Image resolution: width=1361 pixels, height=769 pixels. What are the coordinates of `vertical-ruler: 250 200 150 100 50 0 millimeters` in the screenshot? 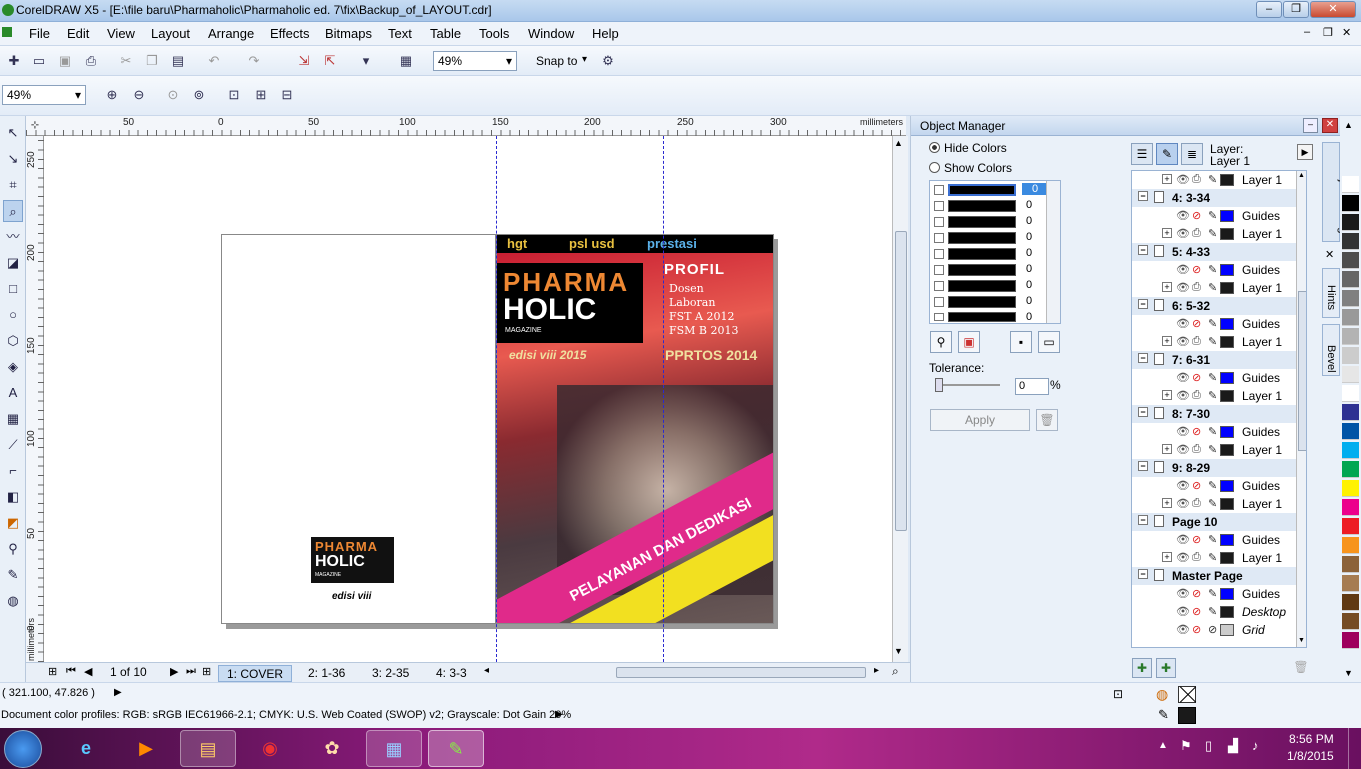 It's located at (35, 399).